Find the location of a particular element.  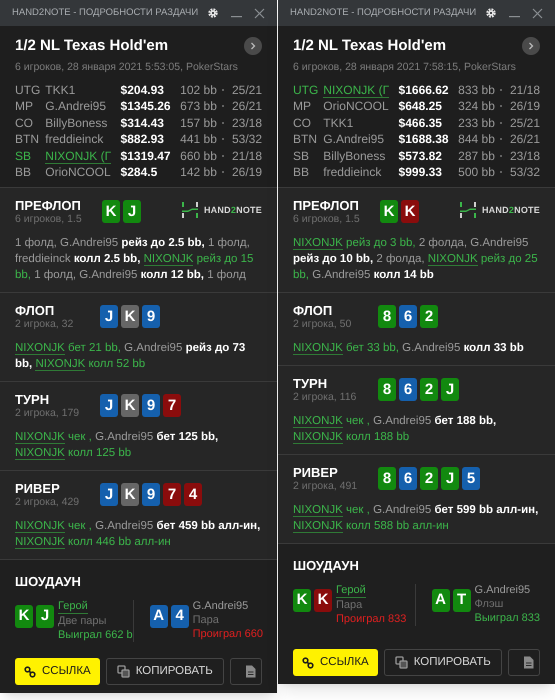

stack-amount: $1688.38 is located at coordinates (424, 139).